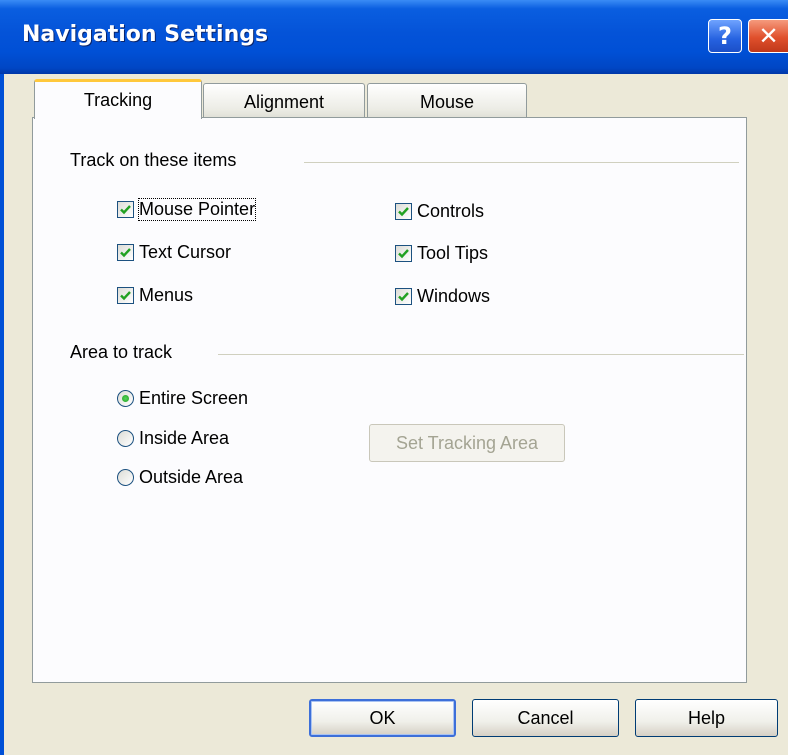  I want to click on tab-tracking: Tracking, so click(118, 99).